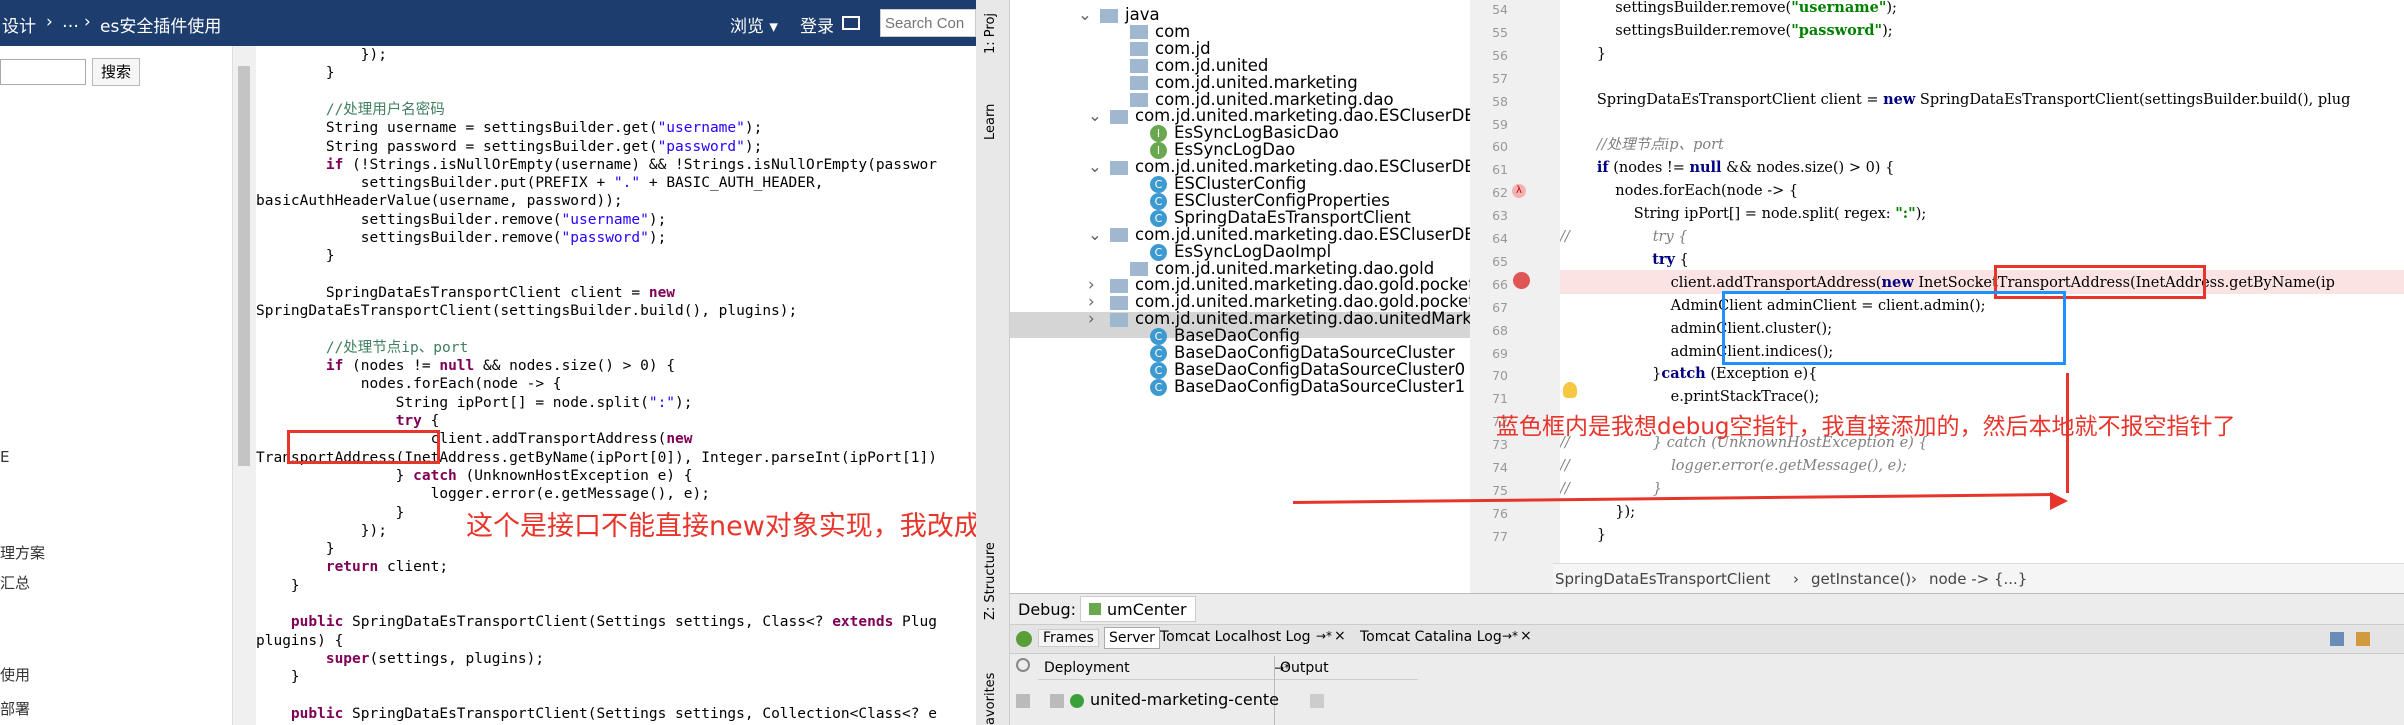 Image resolution: width=2404 pixels, height=725 pixels. Describe the element at coordinates (1235, 637) in the screenshot. I see `tab-tomcat-localhost-log: Tomcat Localhost Log` at that location.